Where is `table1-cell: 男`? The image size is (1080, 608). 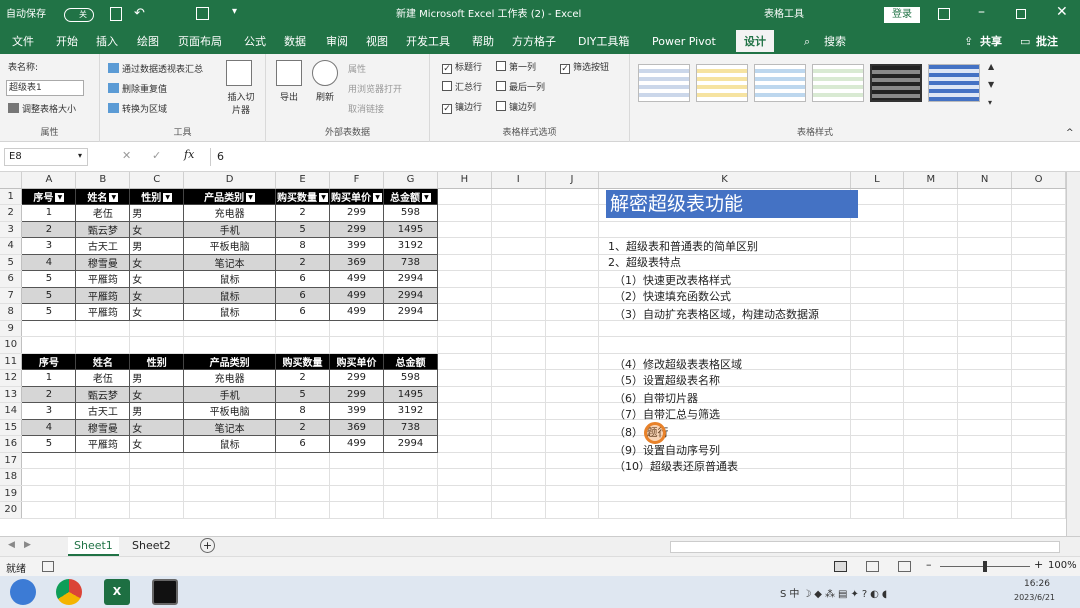
table1-cell: 男 is located at coordinates (157, 213).